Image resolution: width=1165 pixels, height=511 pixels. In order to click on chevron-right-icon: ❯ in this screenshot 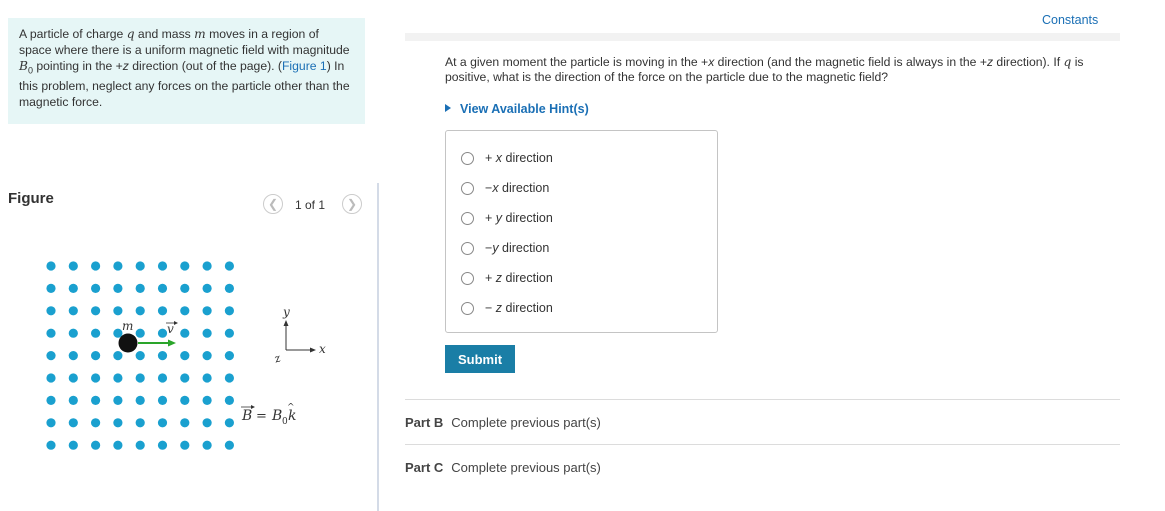, I will do `click(352, 204)`.